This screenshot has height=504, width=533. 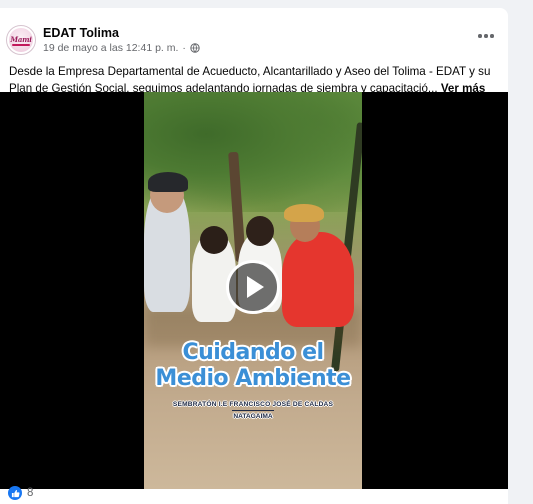 I want to click on avatar-logo-text: Mami, so click(x=21, y=39).